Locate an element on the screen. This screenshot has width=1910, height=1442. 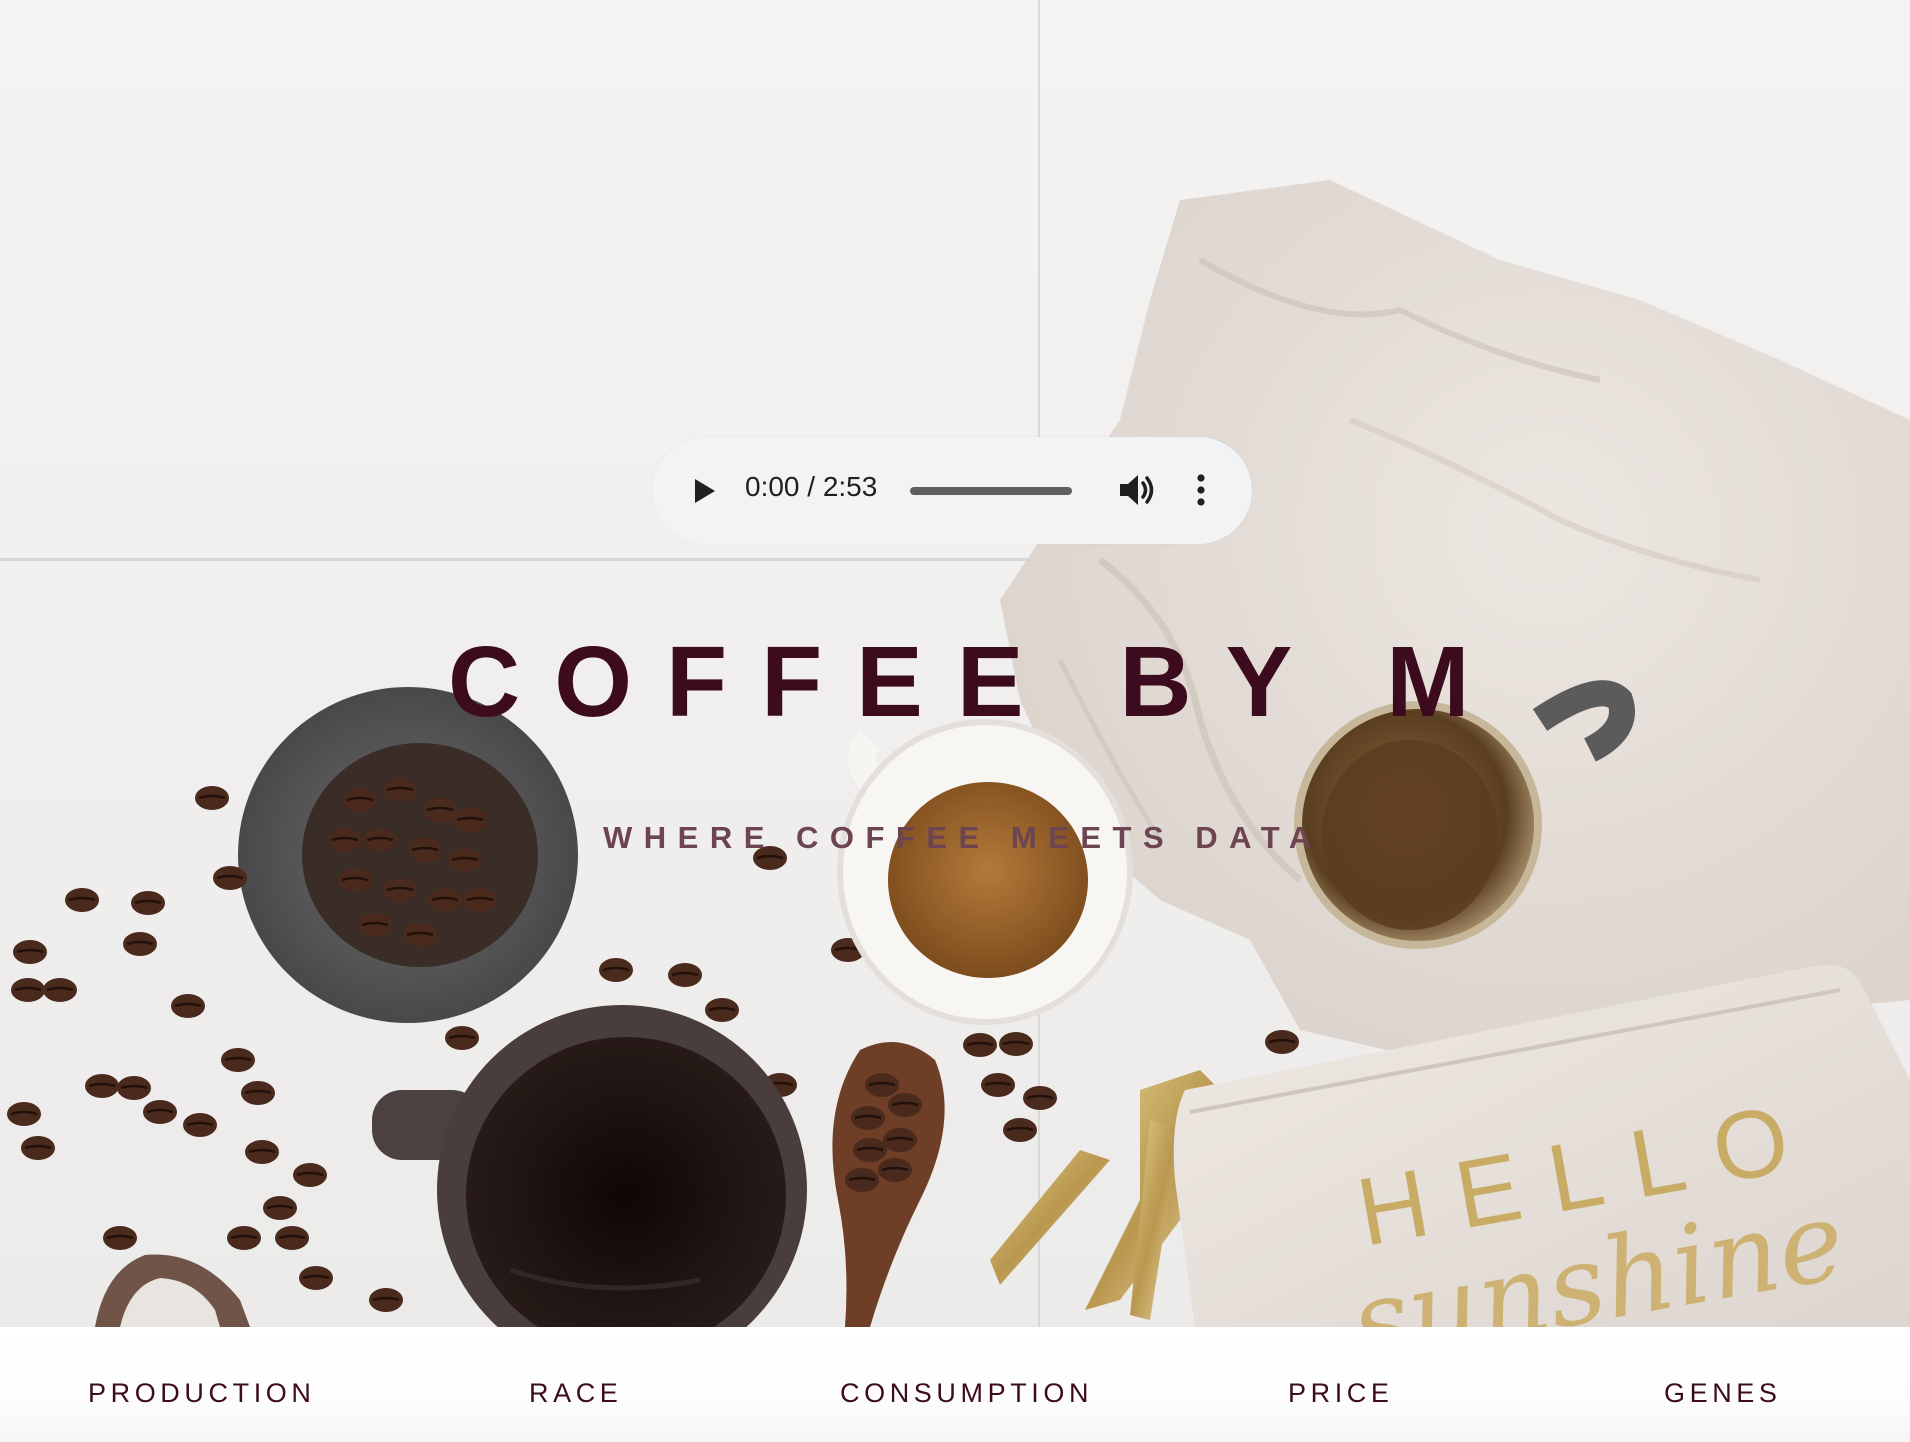
play-icon is located at coordinates (705, 491).